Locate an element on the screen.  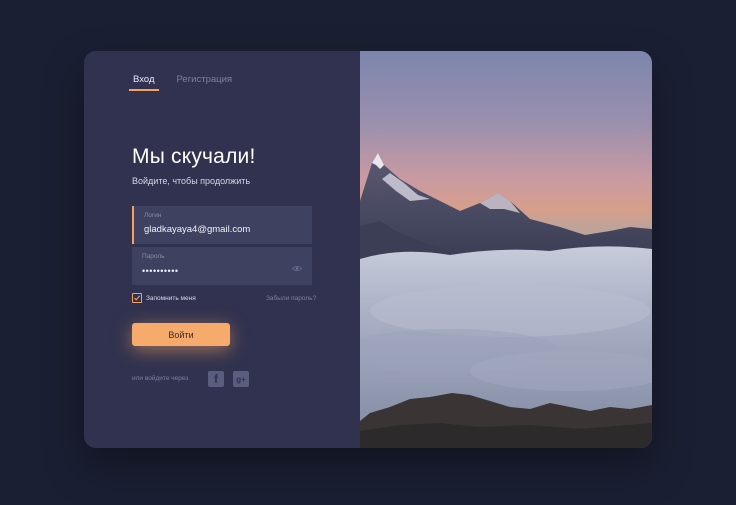
checkmark-icon is located at coordinates (137, 298).